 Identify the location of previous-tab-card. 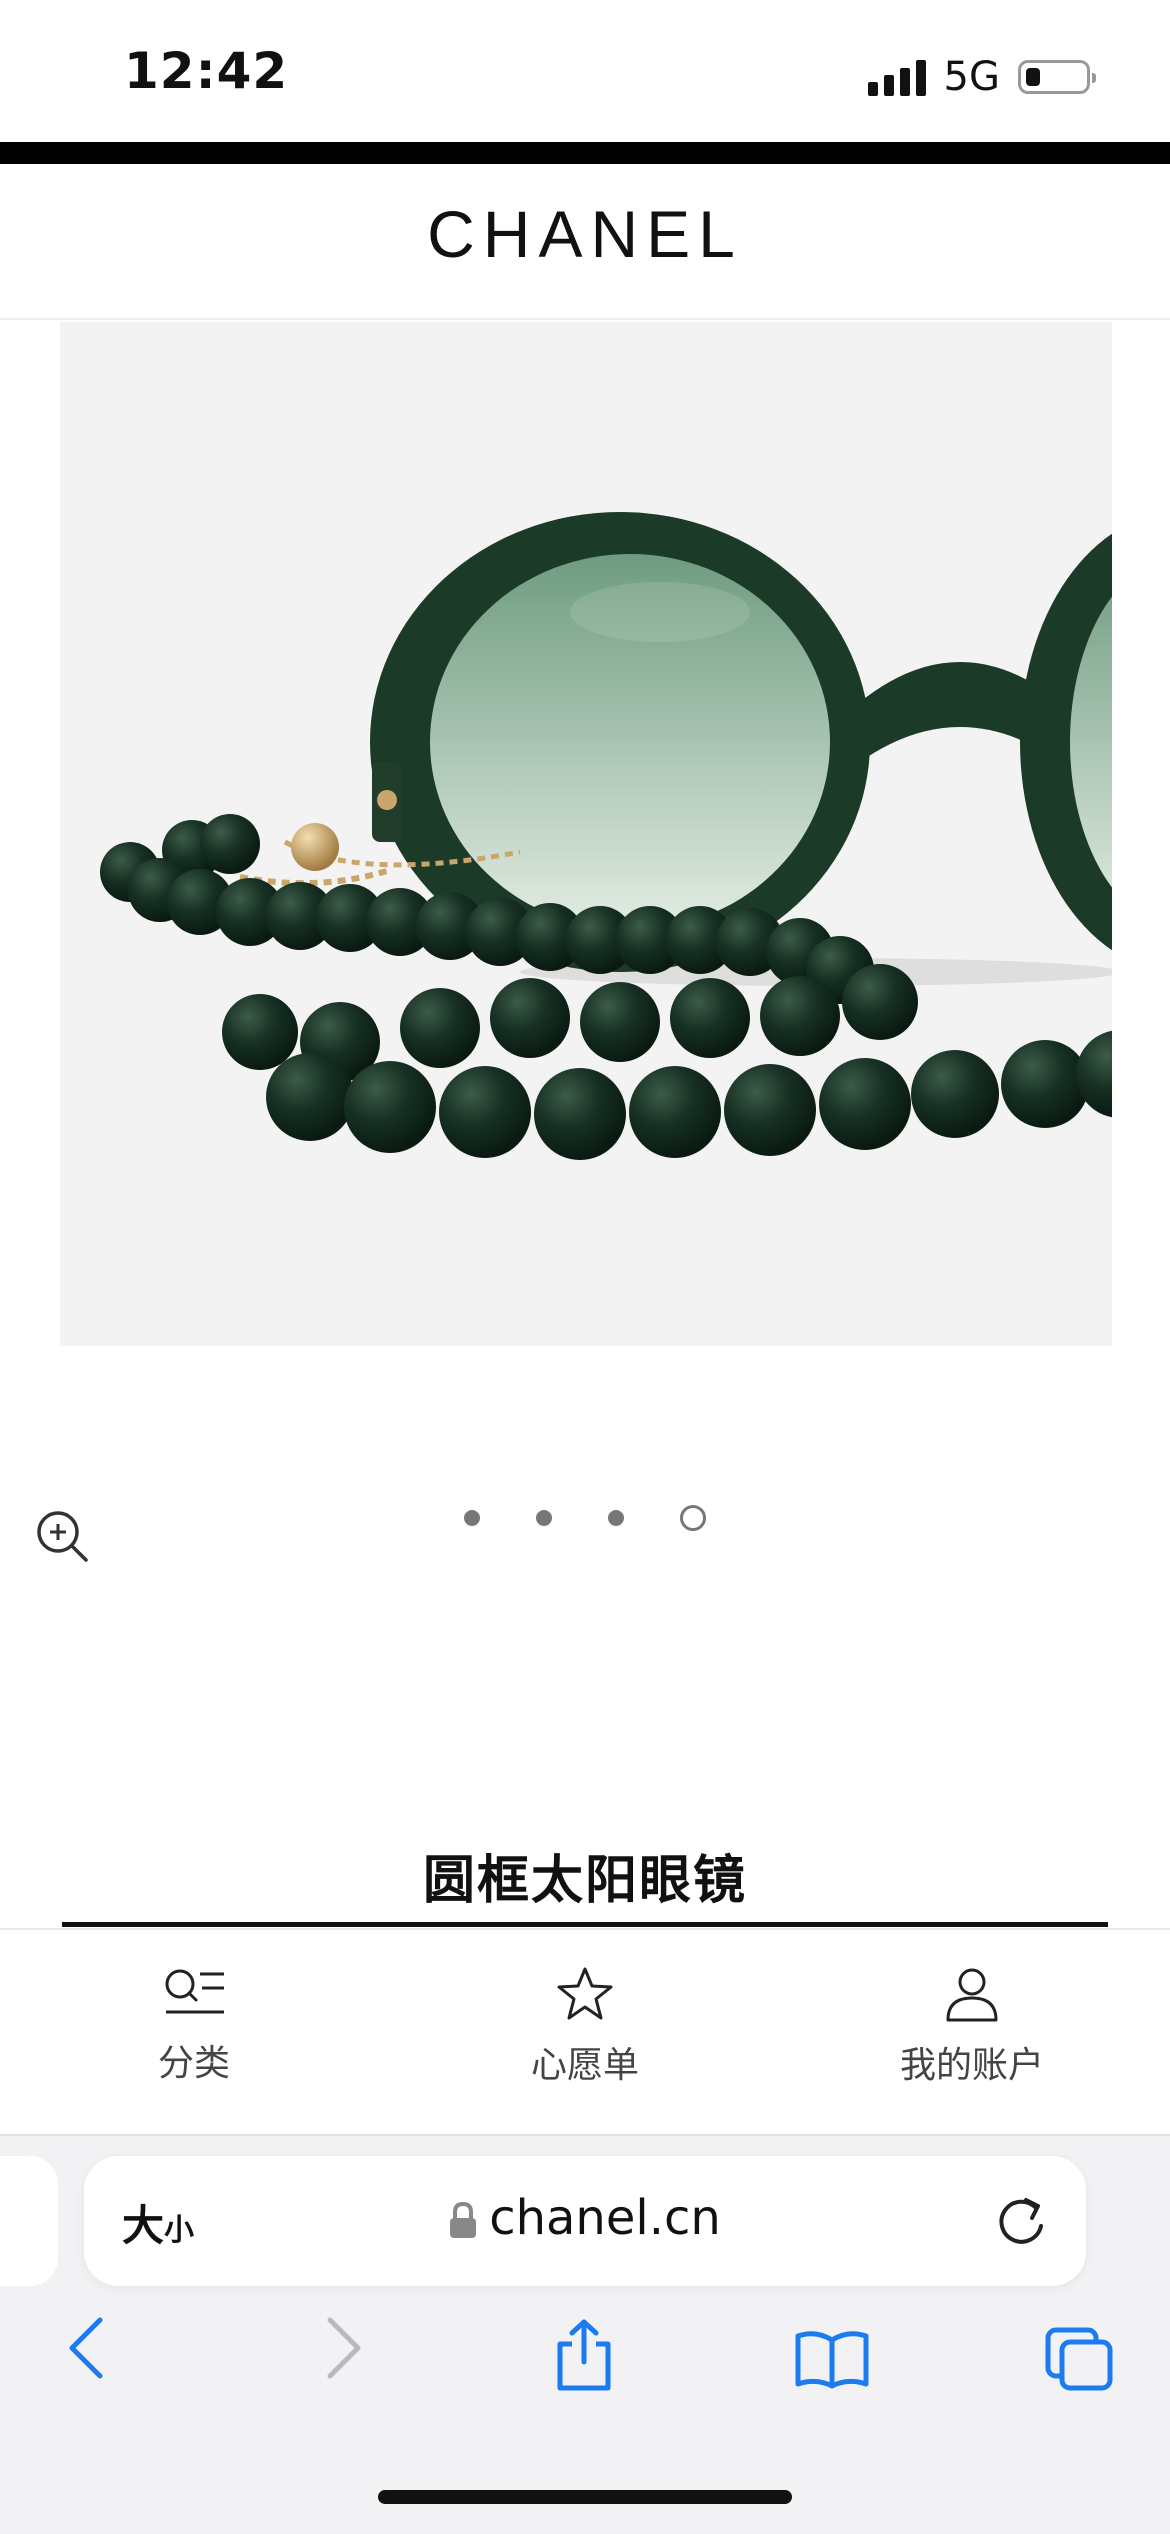
(29, 2221).